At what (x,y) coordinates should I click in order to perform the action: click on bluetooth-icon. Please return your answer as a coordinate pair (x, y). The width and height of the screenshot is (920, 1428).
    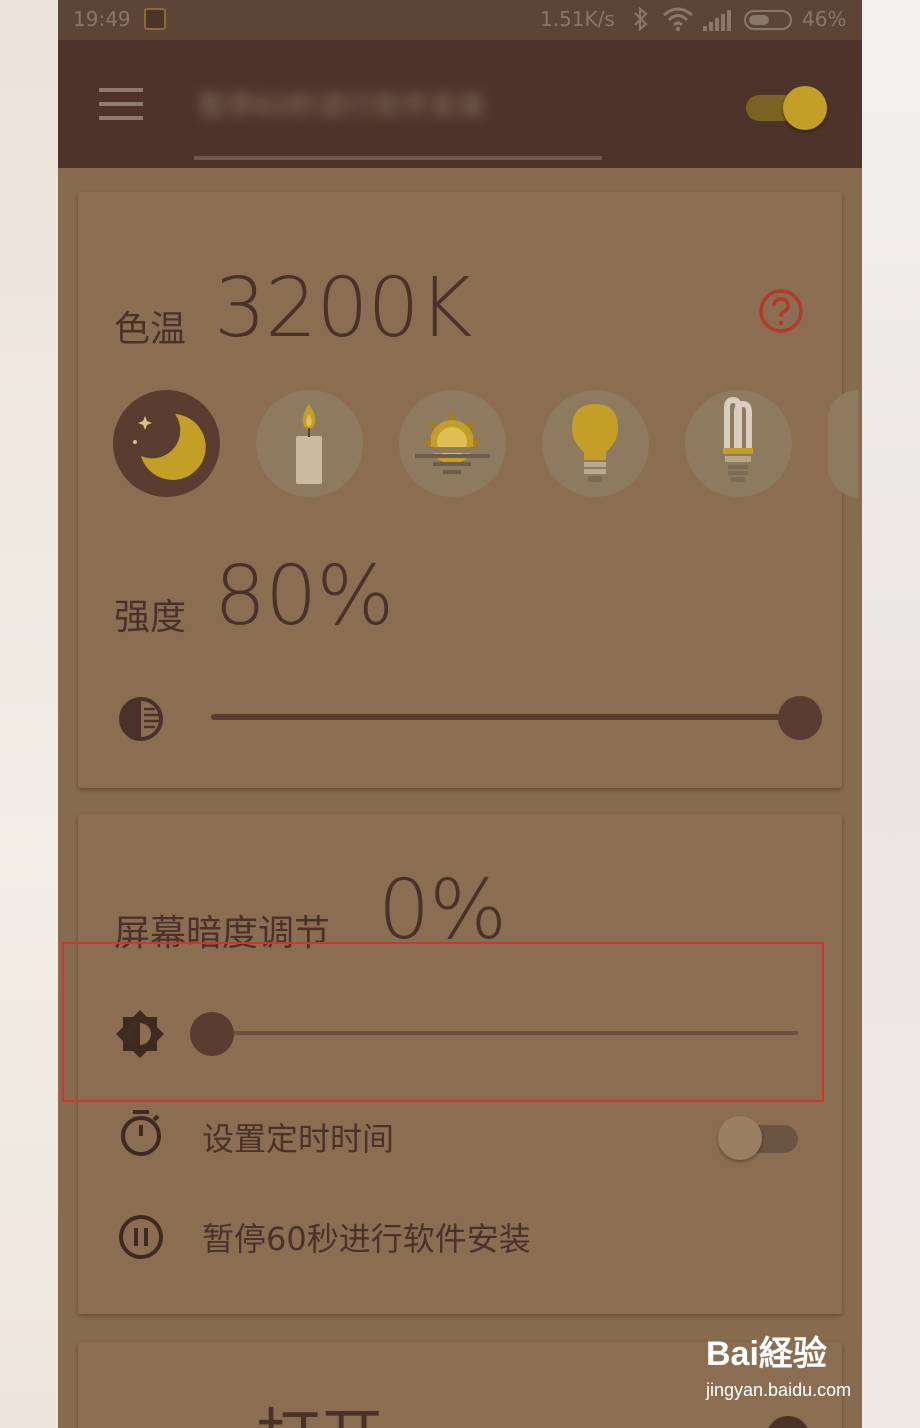
    Looking at the image, I should click on (641, 19).